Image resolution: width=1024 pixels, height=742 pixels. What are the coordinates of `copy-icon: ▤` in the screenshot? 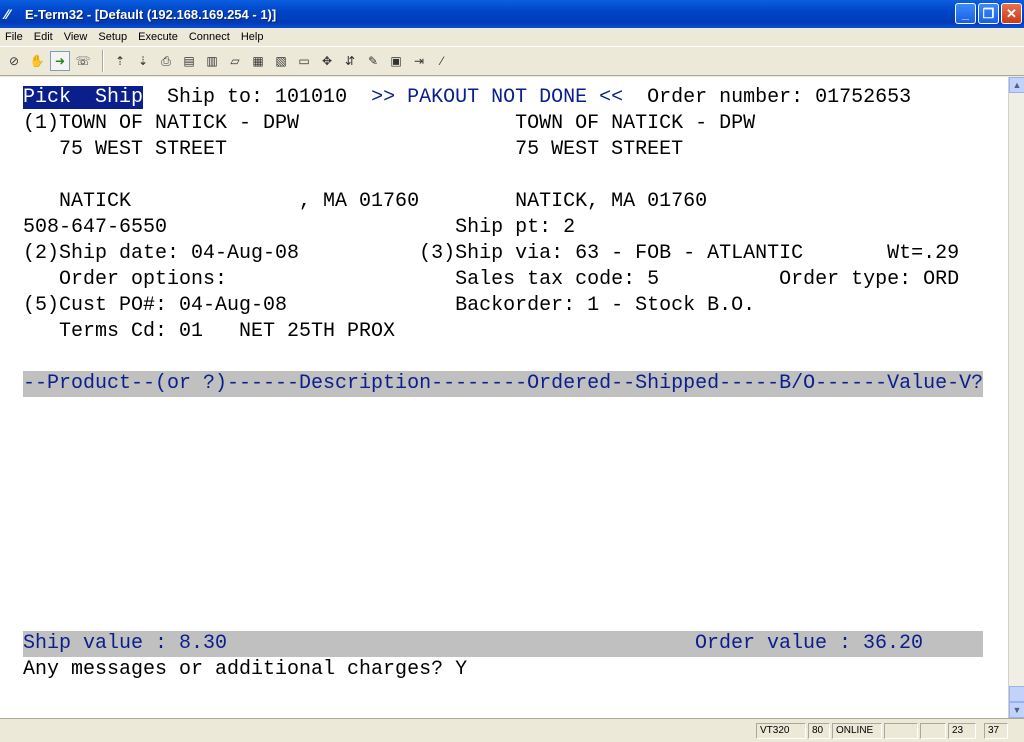 It's located at (189, 61).